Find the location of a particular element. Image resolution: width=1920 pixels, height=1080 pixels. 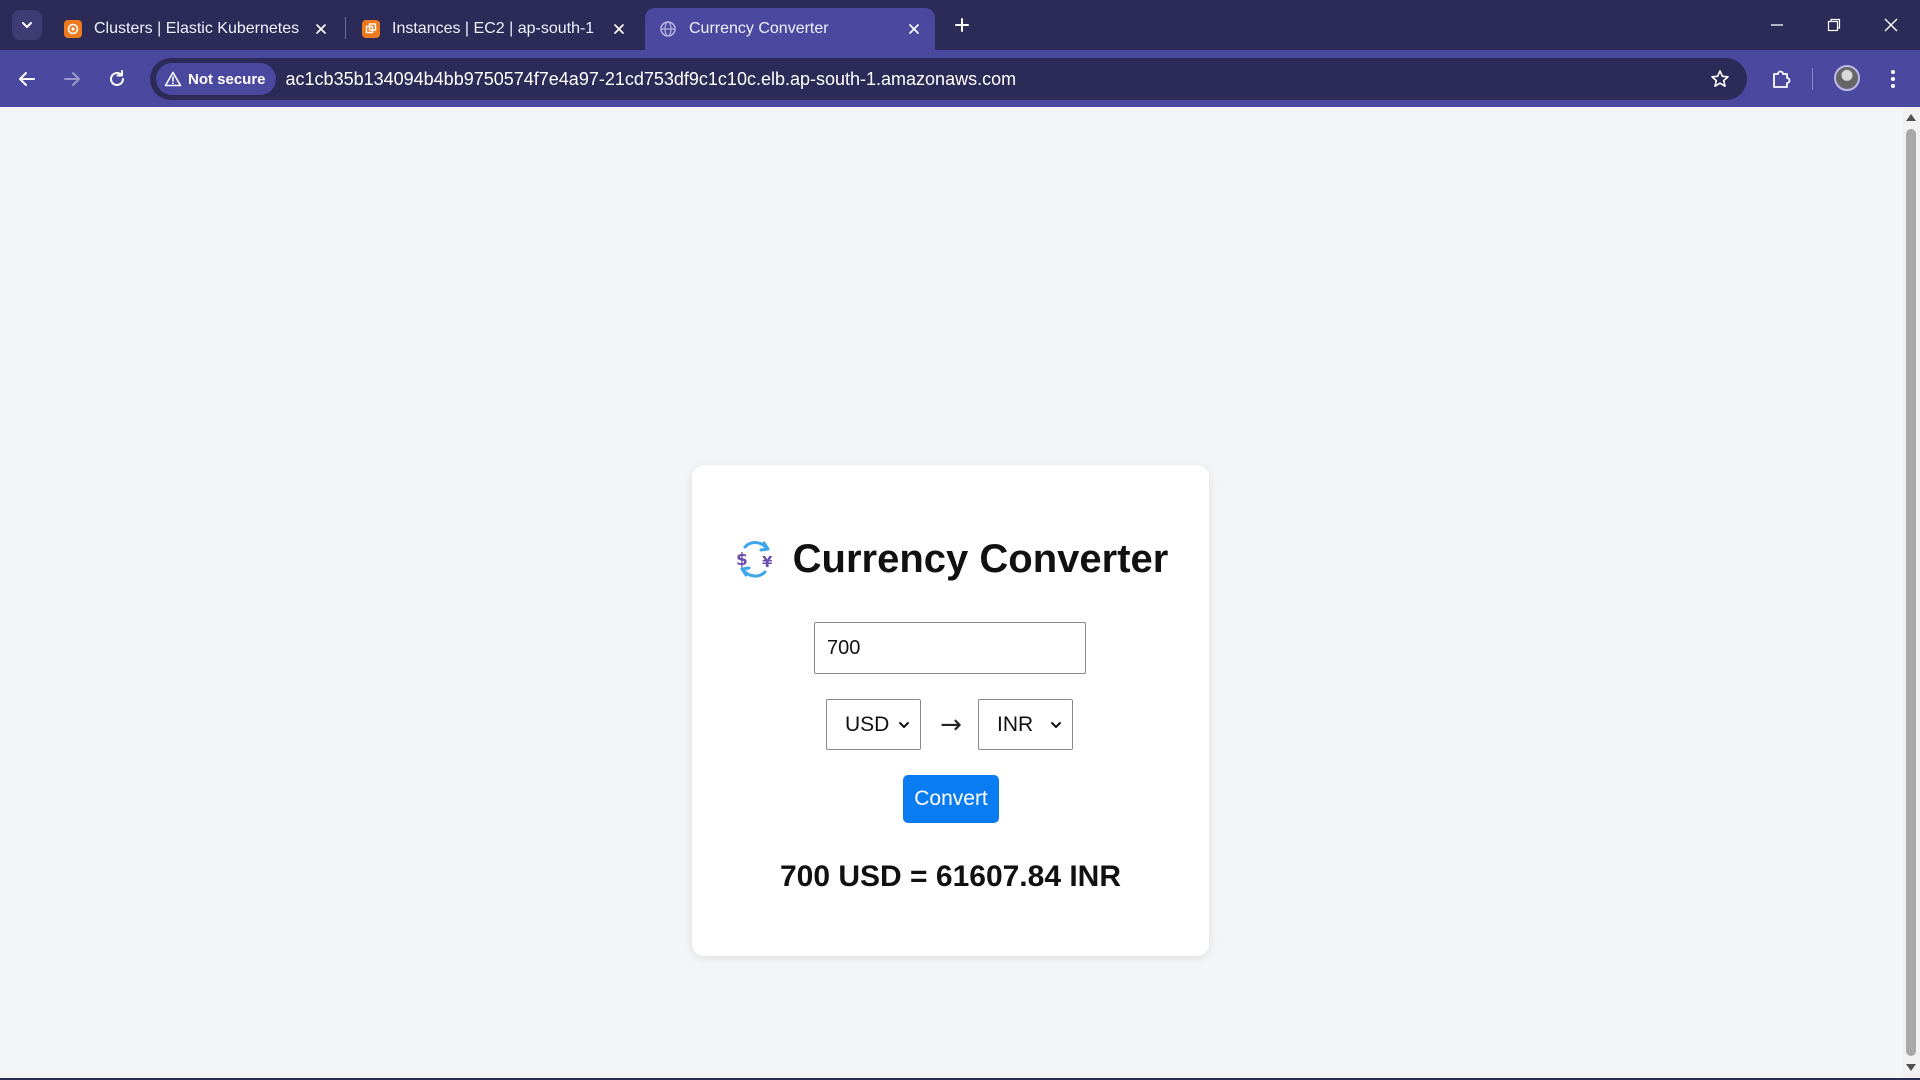

warning-icon is located at coordinates (173, 79).